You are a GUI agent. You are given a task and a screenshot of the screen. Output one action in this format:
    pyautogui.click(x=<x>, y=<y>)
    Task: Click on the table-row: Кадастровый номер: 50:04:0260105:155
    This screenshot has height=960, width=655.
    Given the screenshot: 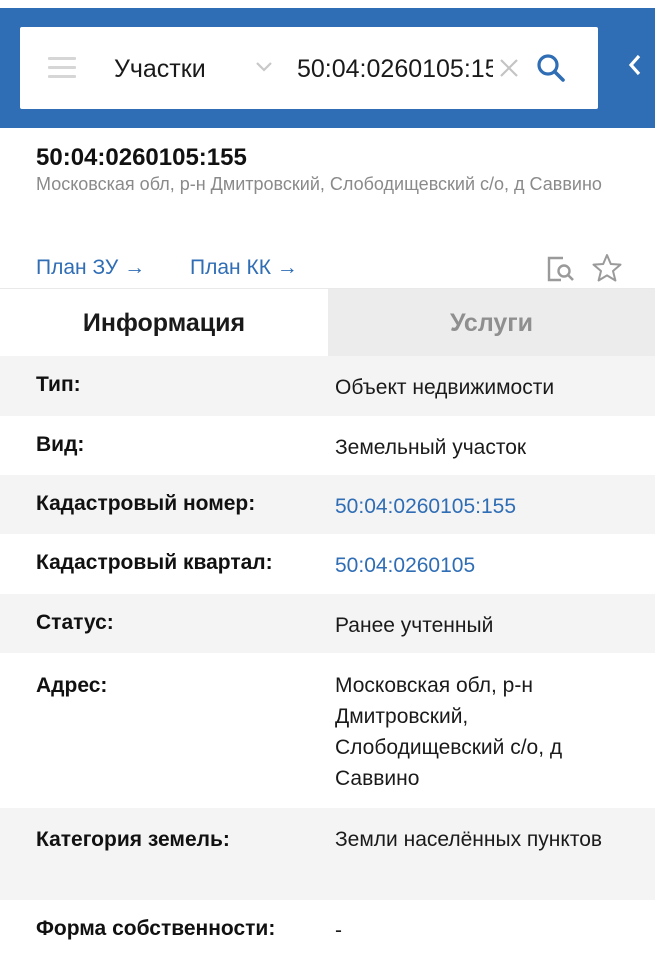 What is the action you would take?
    pyautogui.click(x=327, y=504)
    